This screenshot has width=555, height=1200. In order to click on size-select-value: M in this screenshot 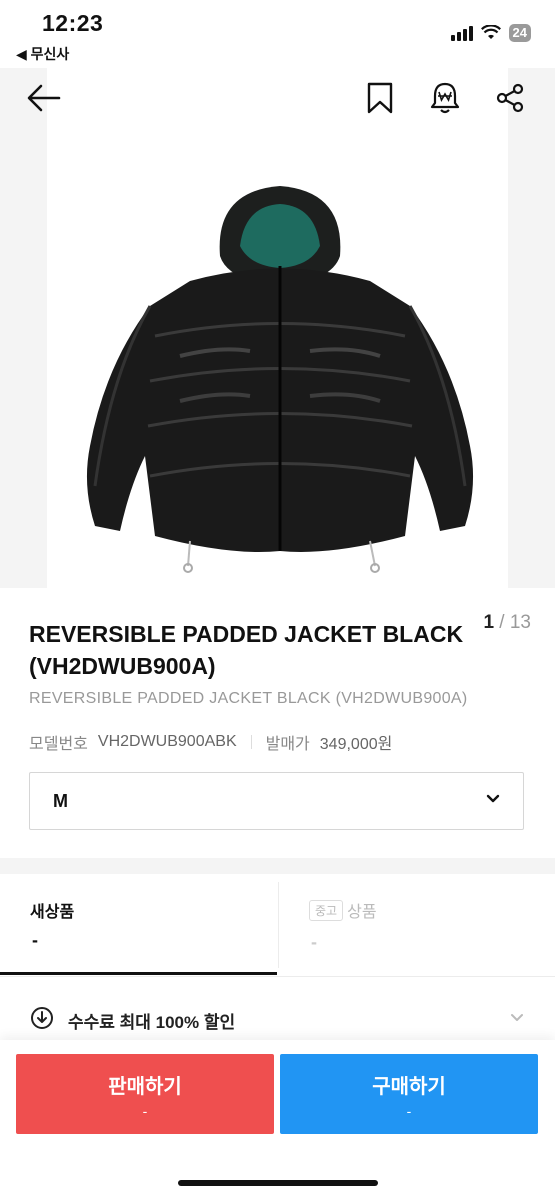, I will do `click(60, 801)`.